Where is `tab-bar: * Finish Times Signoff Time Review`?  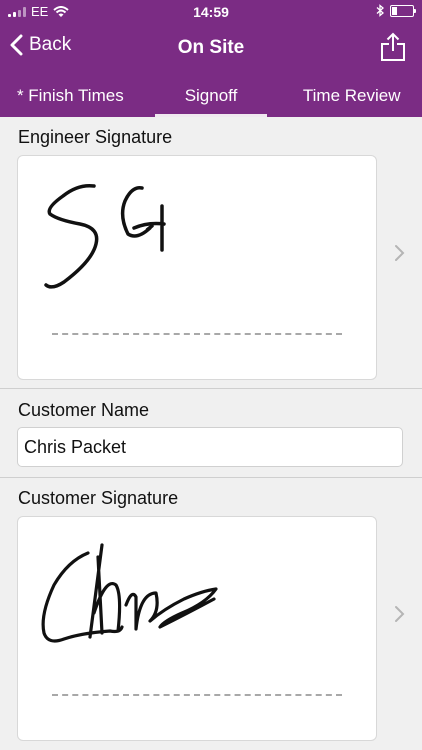 tab-bar: * Finish Times Signoff Time Review is located at coordinates (211, 97).